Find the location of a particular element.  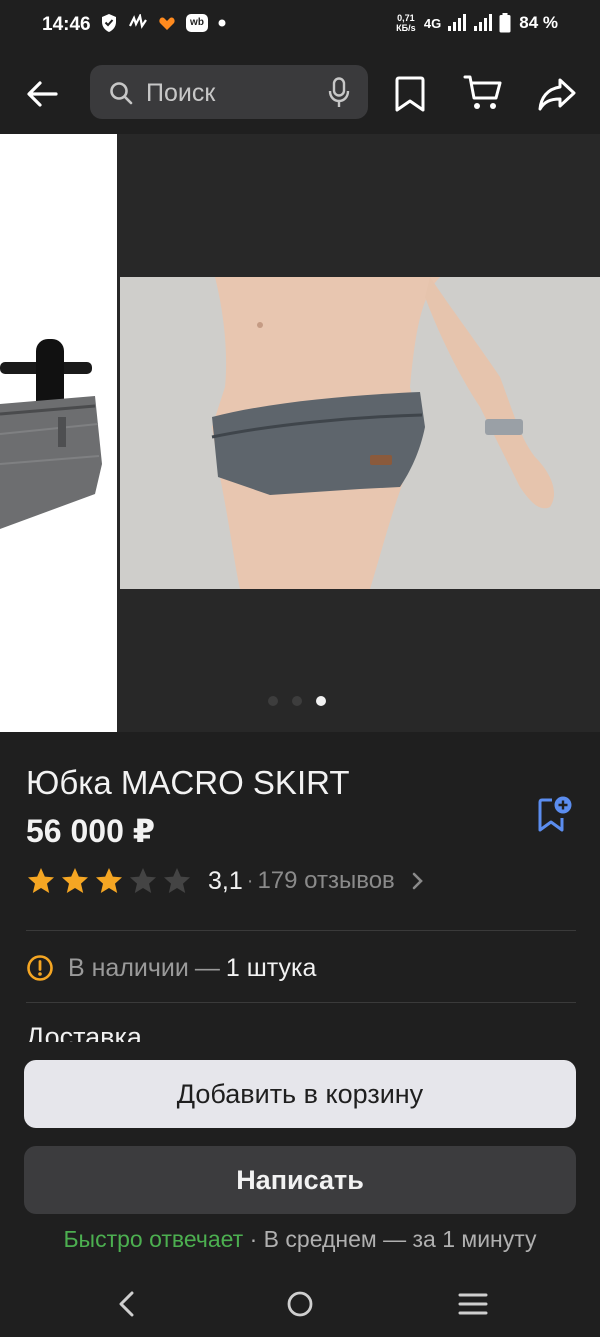

gallery-dot-3-active is located at coordinates (321, 701).